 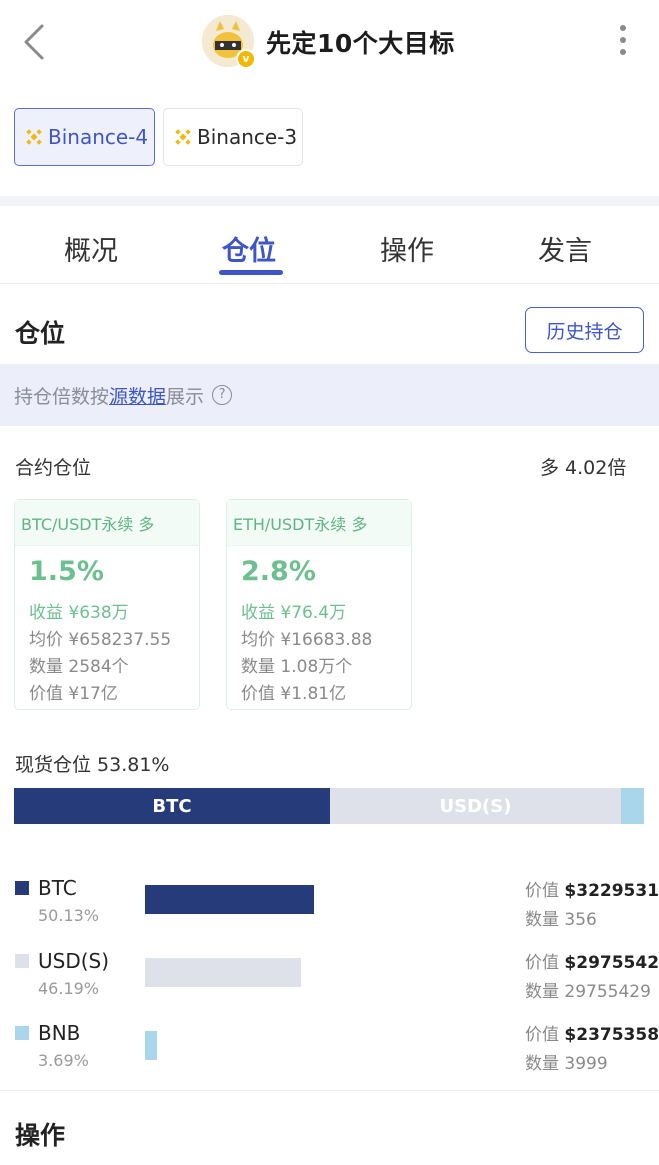 I want to click on top-bar: v 先定10个大目标, so click(x=329, y=42).